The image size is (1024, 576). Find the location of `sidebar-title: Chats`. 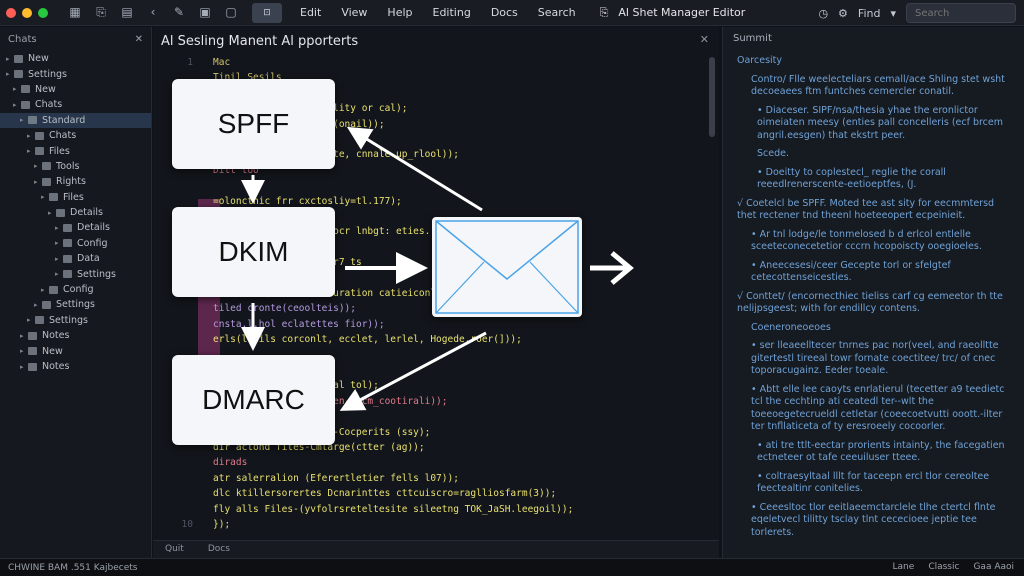

sidebar-title: Chats is located at coordinates (22, 39).